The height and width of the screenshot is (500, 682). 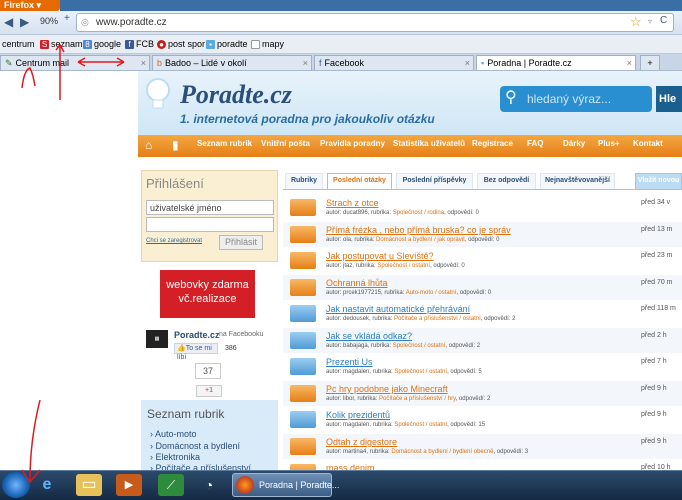 I want to click on annotation-arrow-up-seznam, so click(x=60, y=71).